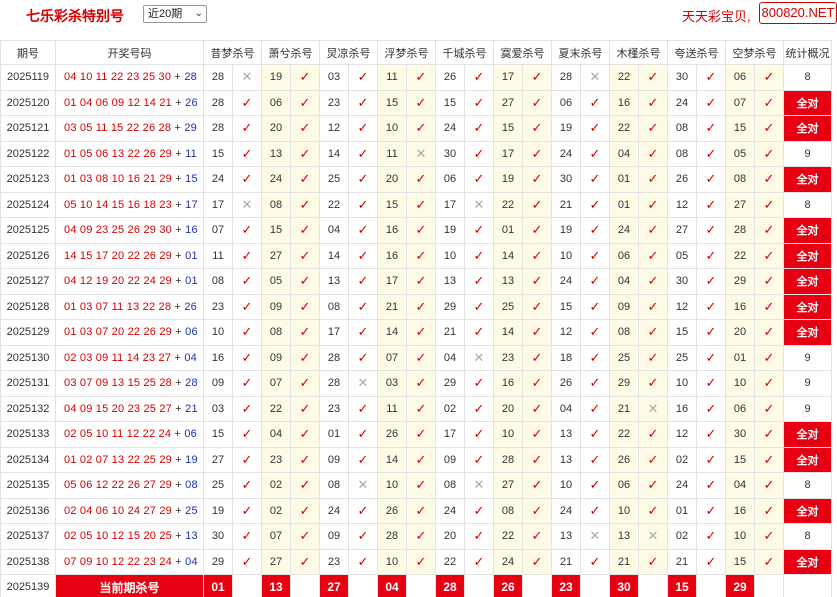 This screenshot has height=597, width=837. Describe the element at coordinates (118, 230) in the screenshot. I see `draw-numbers: 04 09 23 25 26 29 30` at that location.